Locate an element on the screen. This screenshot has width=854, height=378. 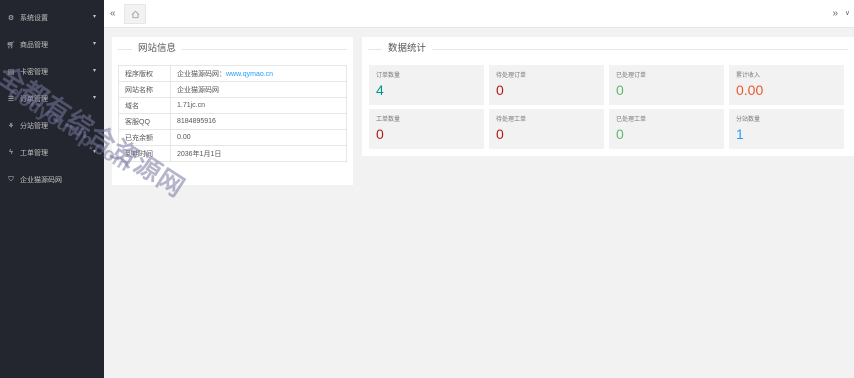
card-icon: ▤ is located at coordinates (11, 72).